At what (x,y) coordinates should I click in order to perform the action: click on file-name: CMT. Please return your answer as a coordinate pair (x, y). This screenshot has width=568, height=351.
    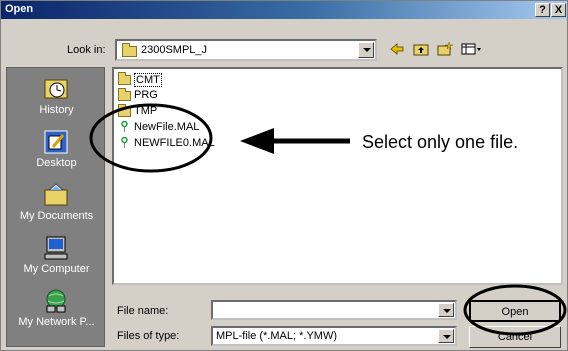
    Looking at the image, I should click on (148, 80).